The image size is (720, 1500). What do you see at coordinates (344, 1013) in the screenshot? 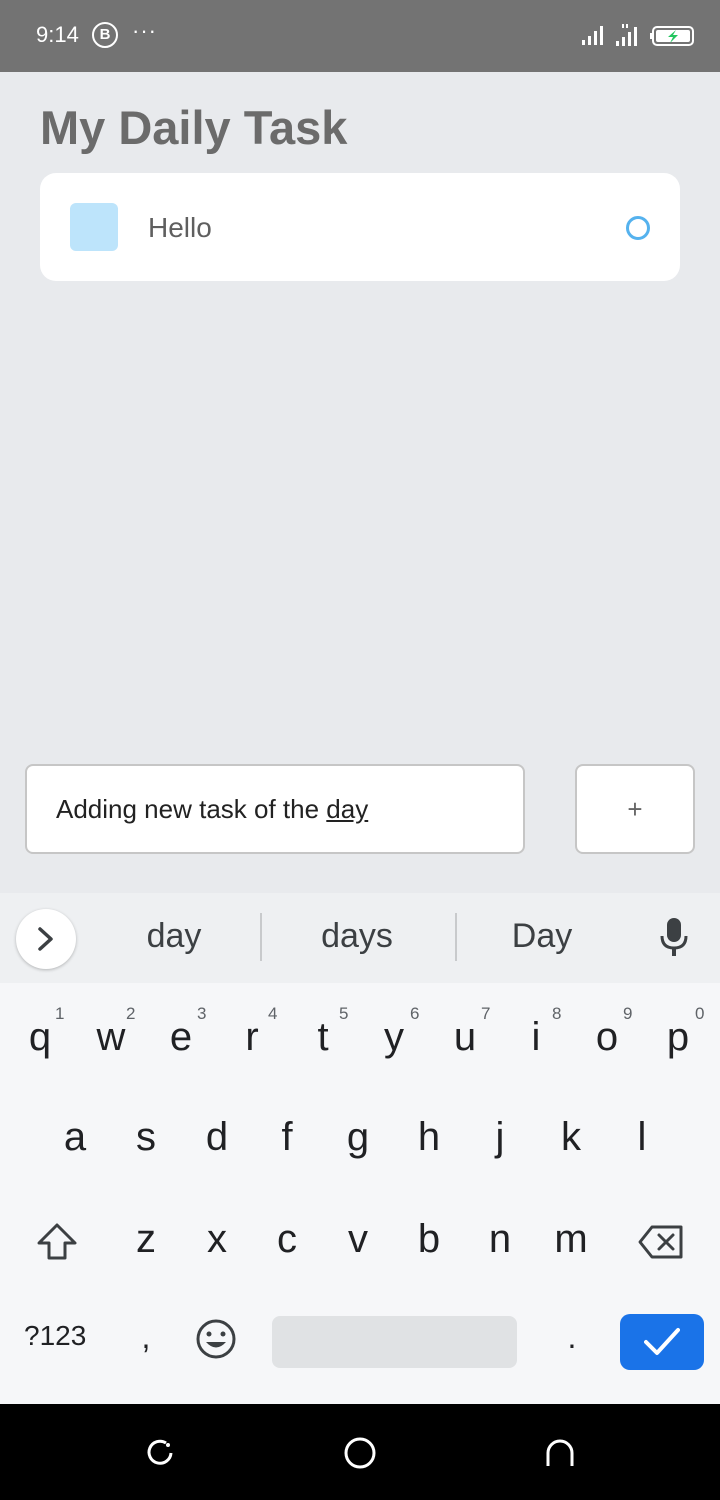
I see `key-hint: 5` at bounding box center [344, 1013].